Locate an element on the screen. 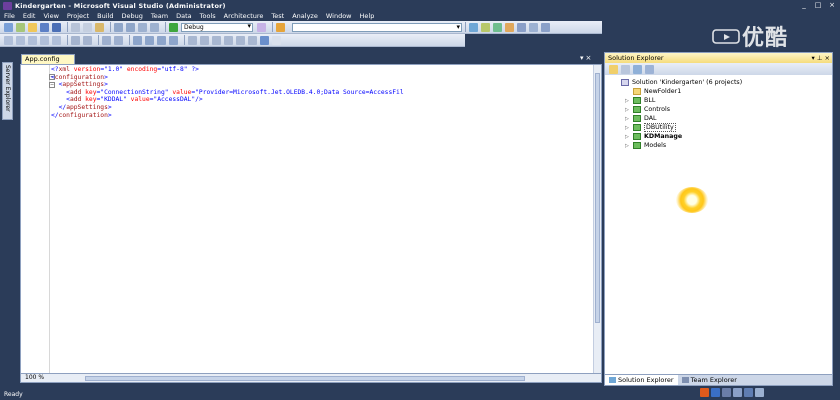  tree-node: ▷ BLL is located at coordinates (677, 100).